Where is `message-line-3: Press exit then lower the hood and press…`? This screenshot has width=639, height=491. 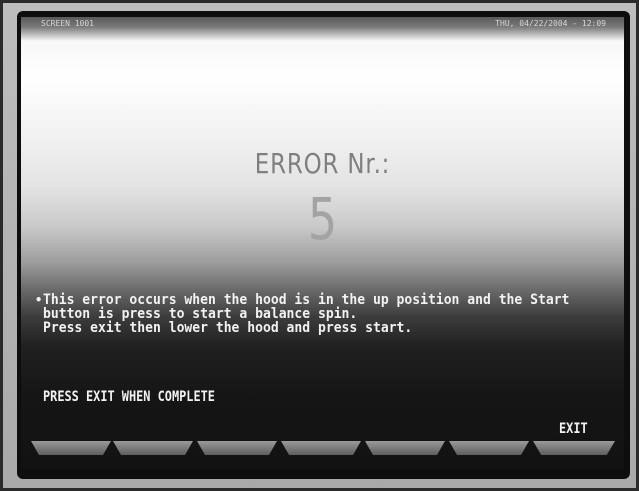
message-line-3: Press exit then lower the hood and press… is located at coordinates (228, 328).